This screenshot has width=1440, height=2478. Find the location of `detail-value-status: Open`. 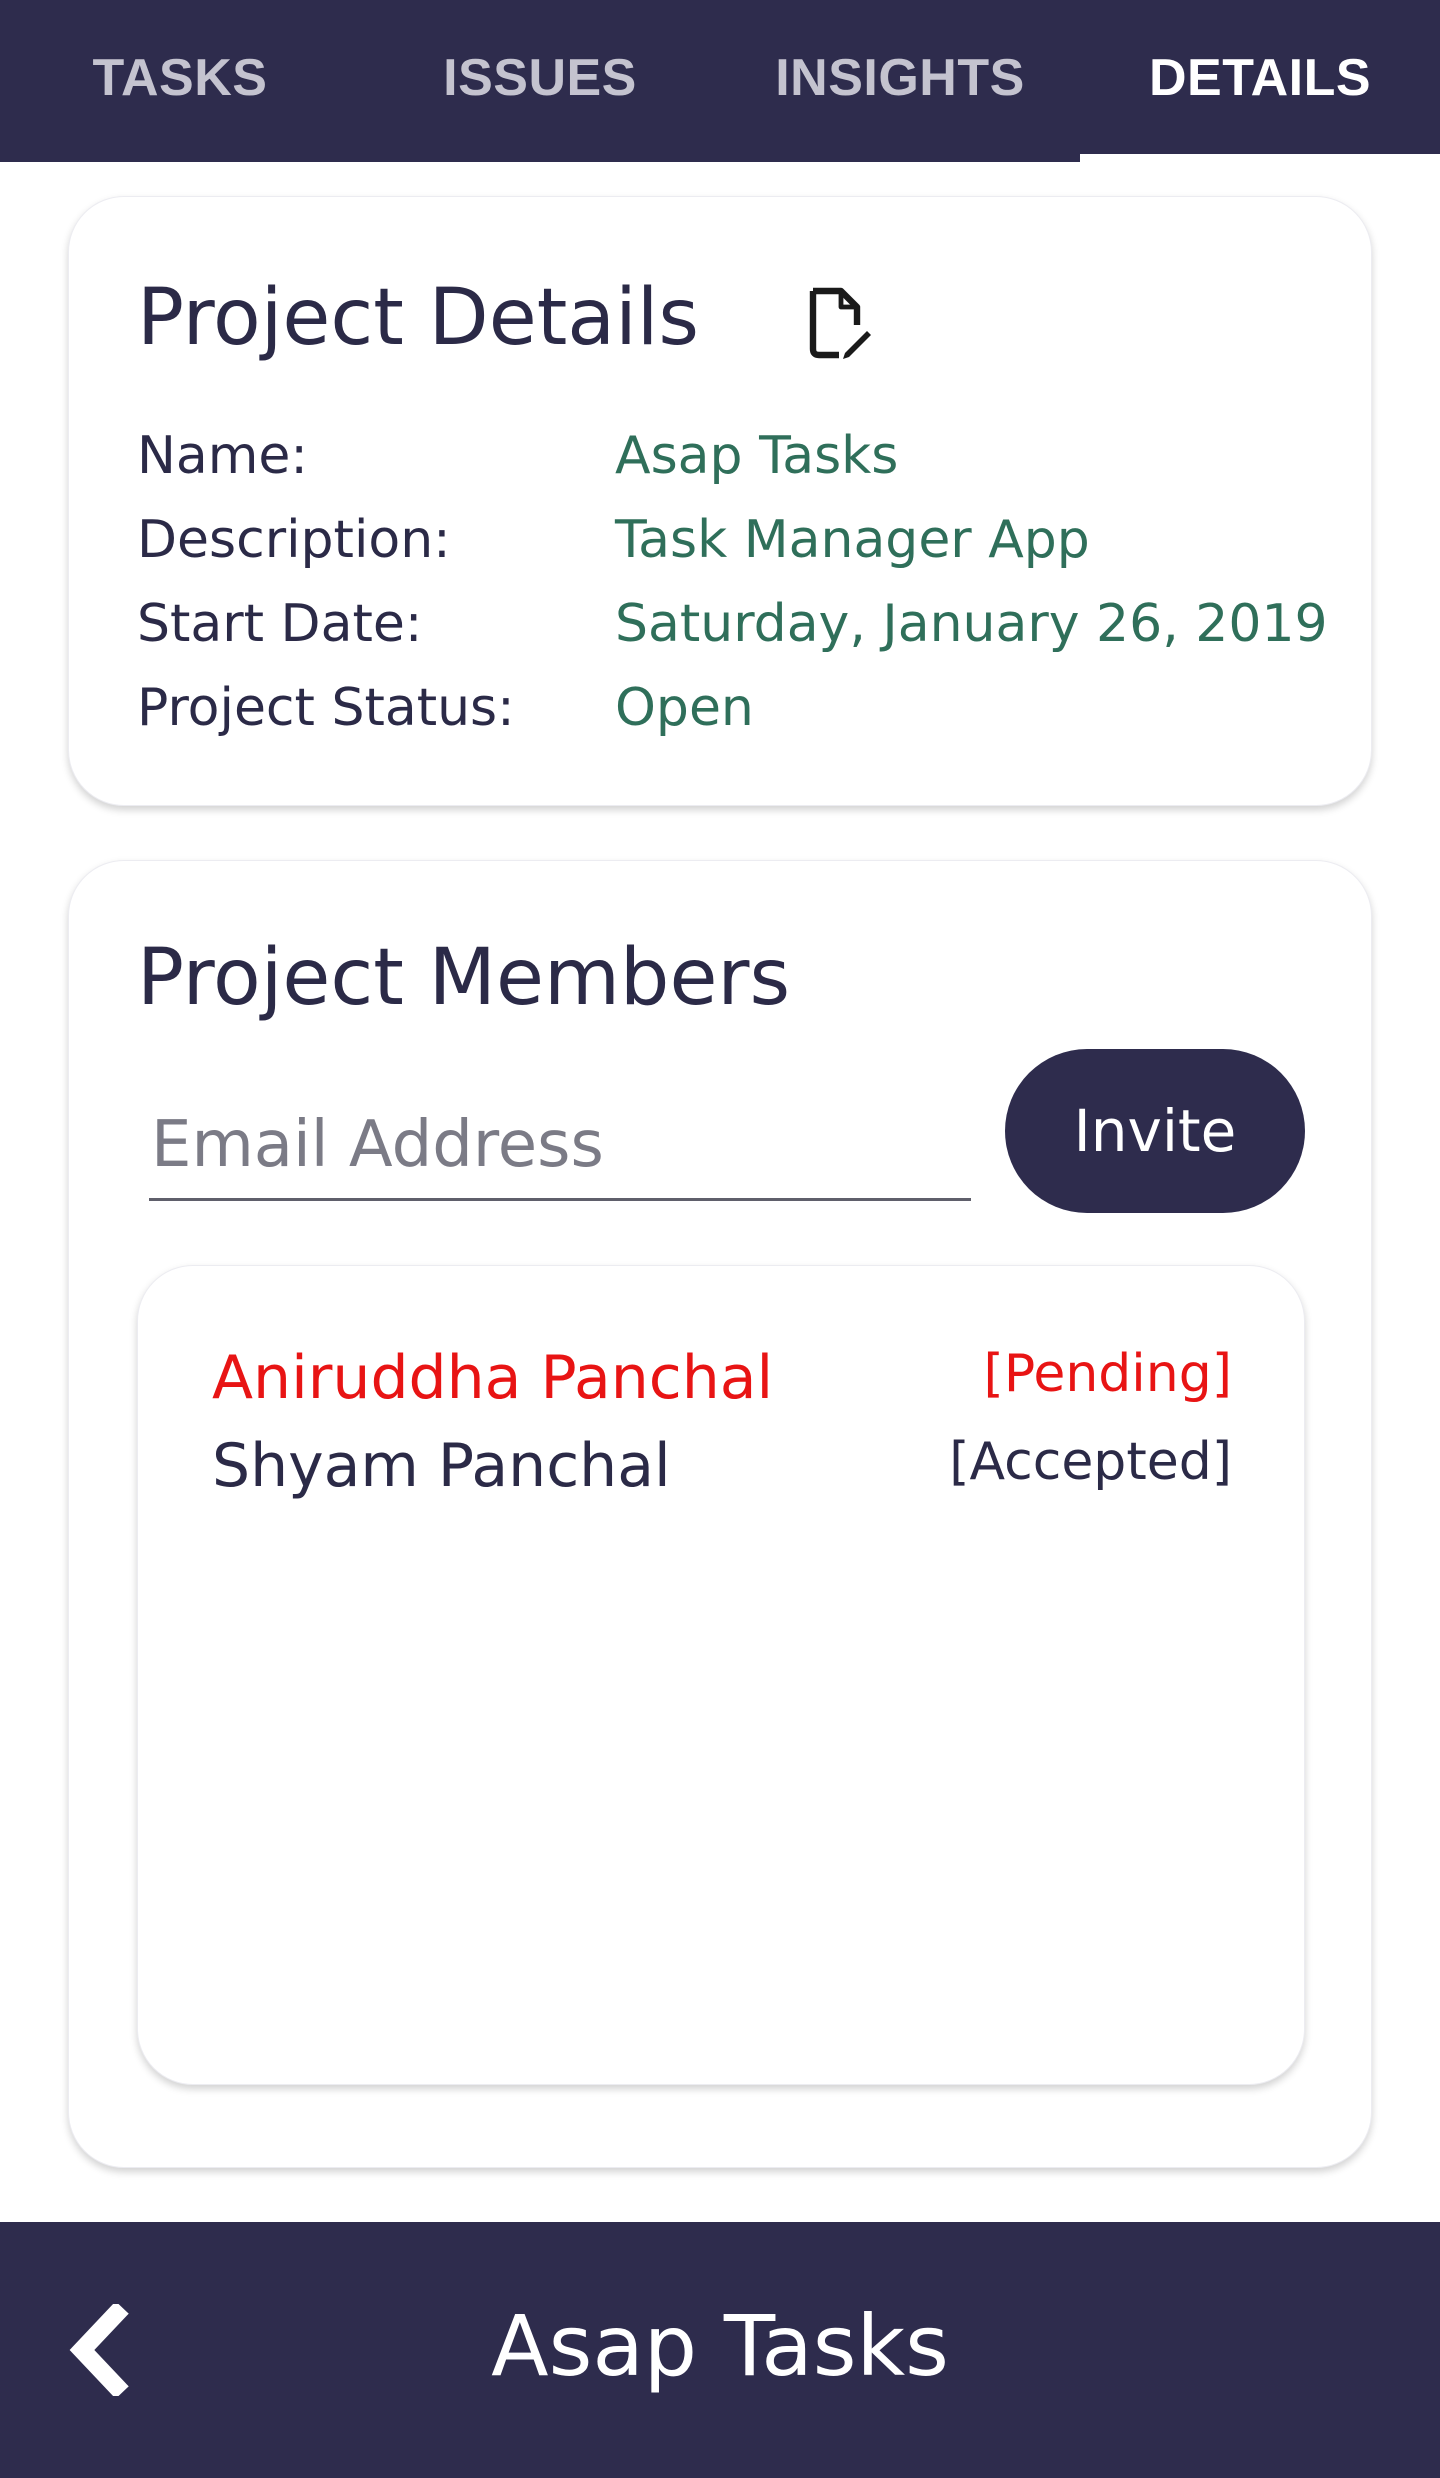

detail-value-status: Open is located at coordinates (684, 708).